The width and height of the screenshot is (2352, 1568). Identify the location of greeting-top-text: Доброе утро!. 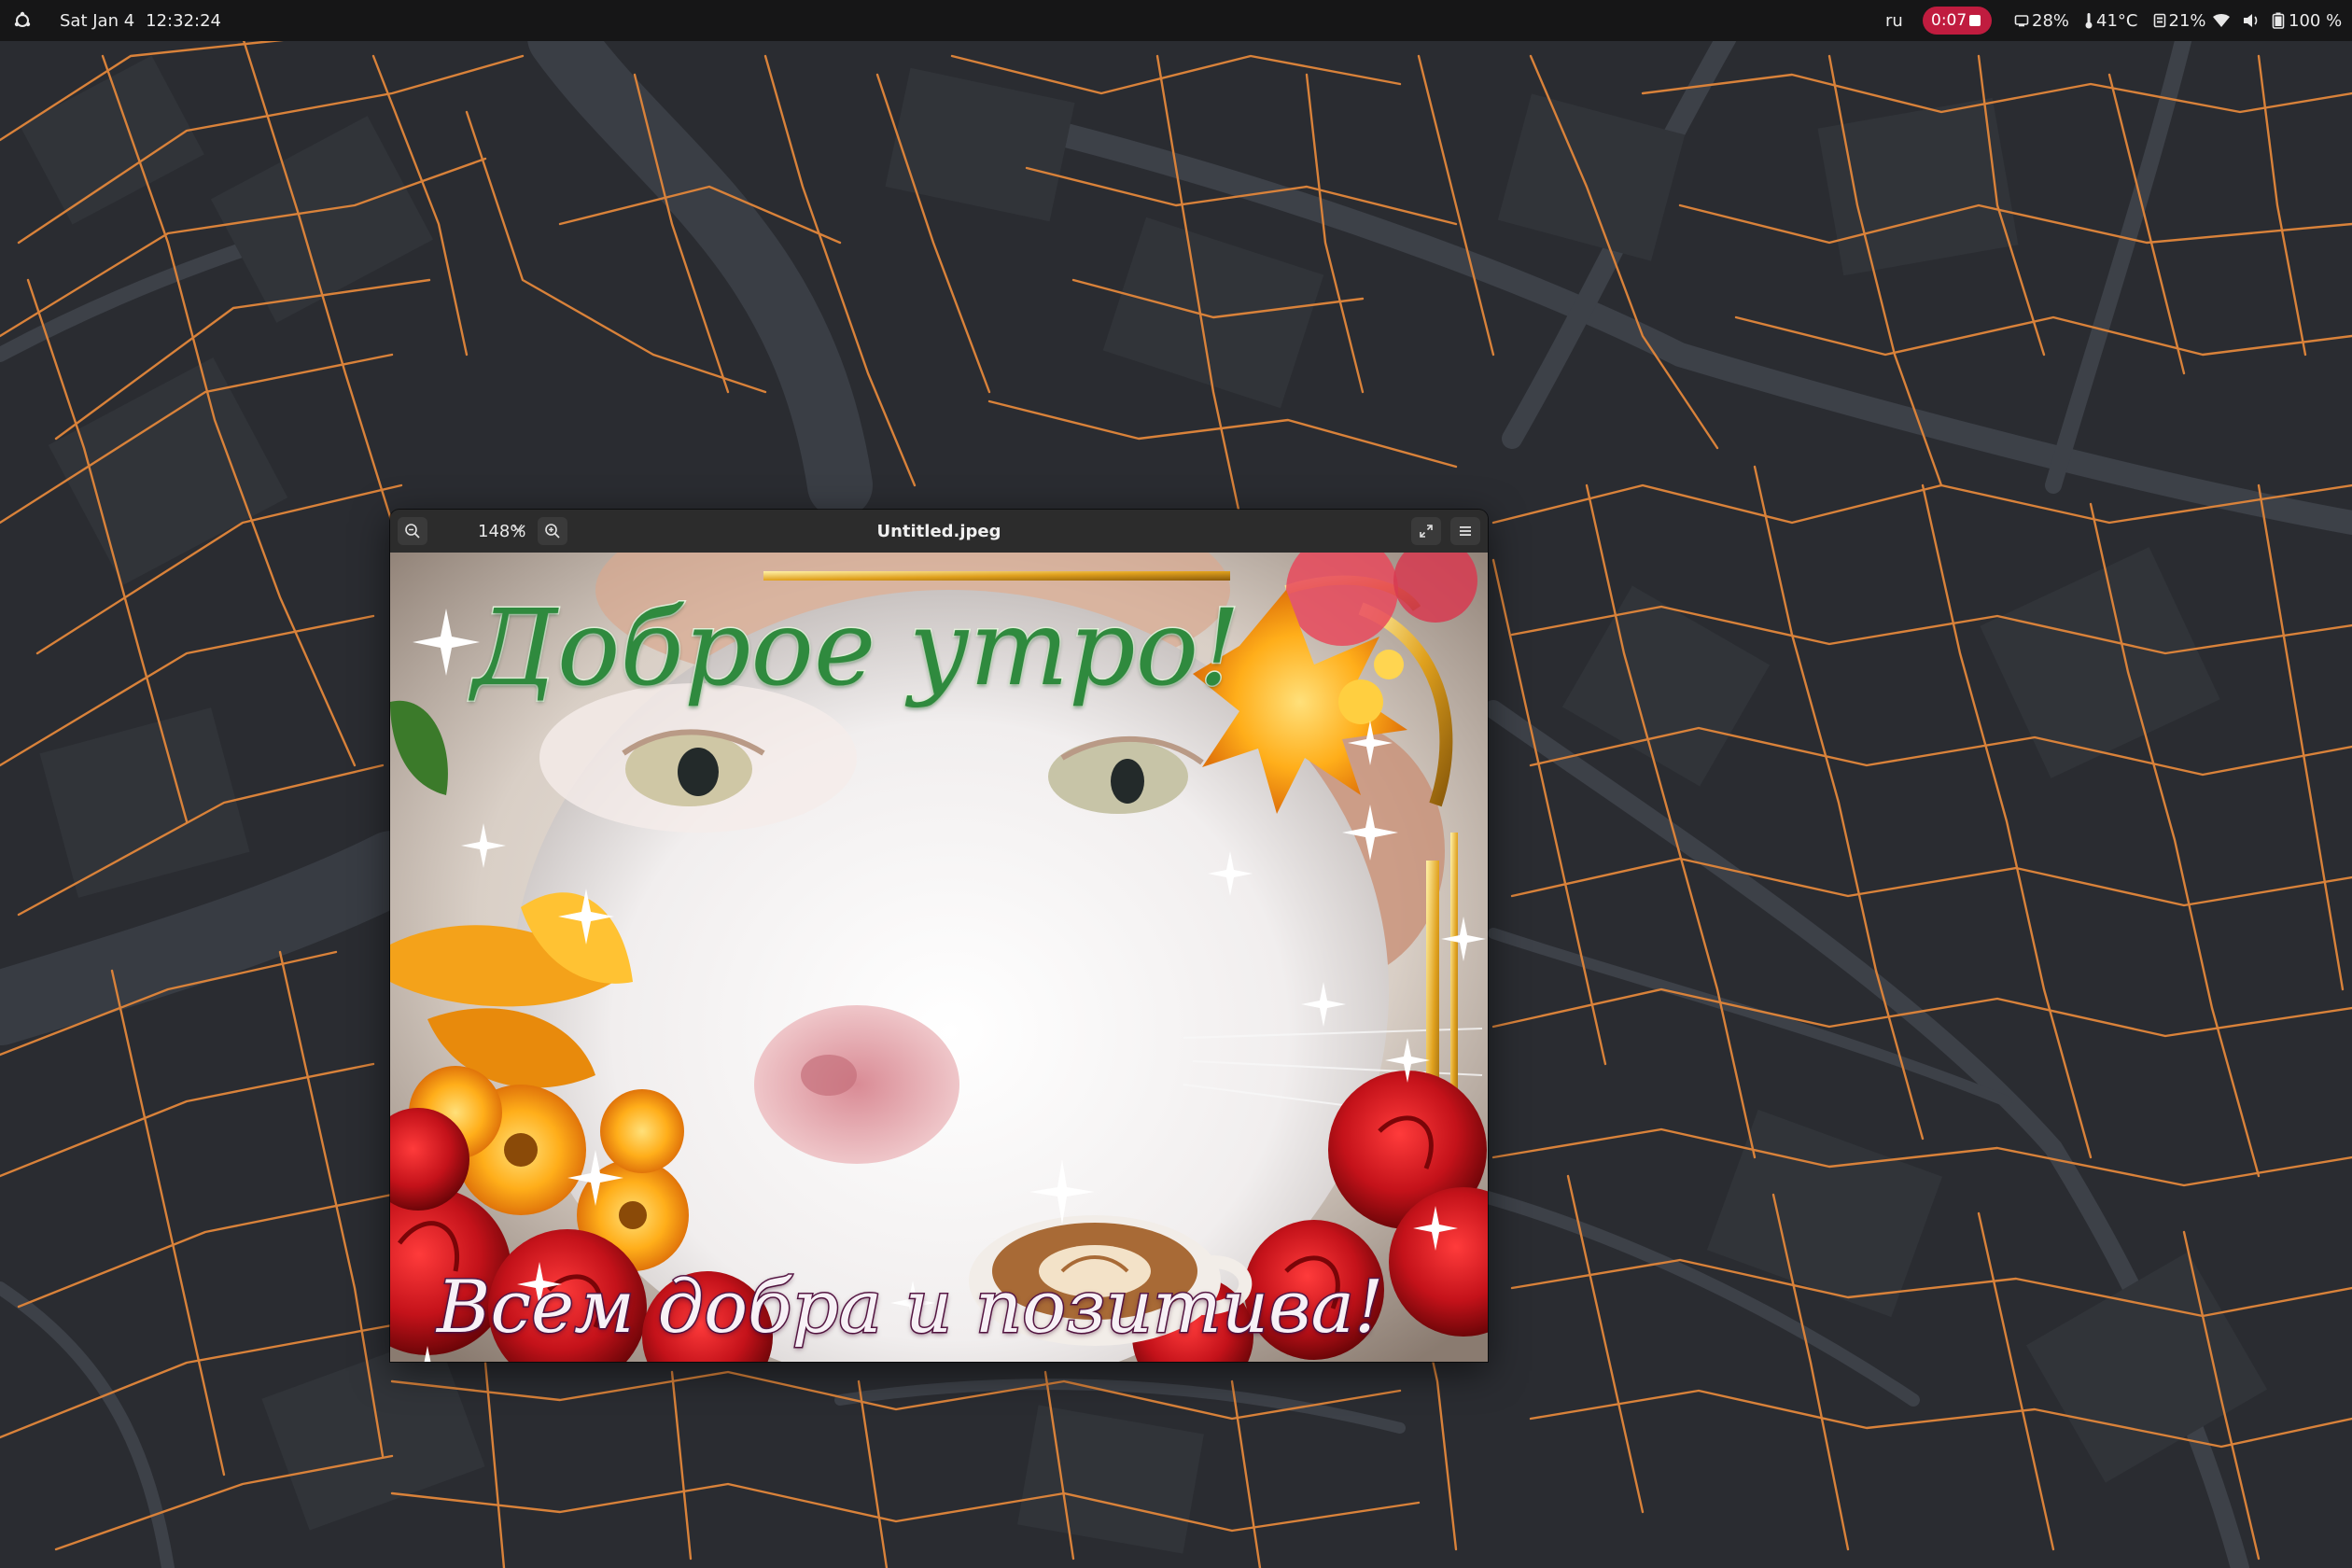
(855, 649).